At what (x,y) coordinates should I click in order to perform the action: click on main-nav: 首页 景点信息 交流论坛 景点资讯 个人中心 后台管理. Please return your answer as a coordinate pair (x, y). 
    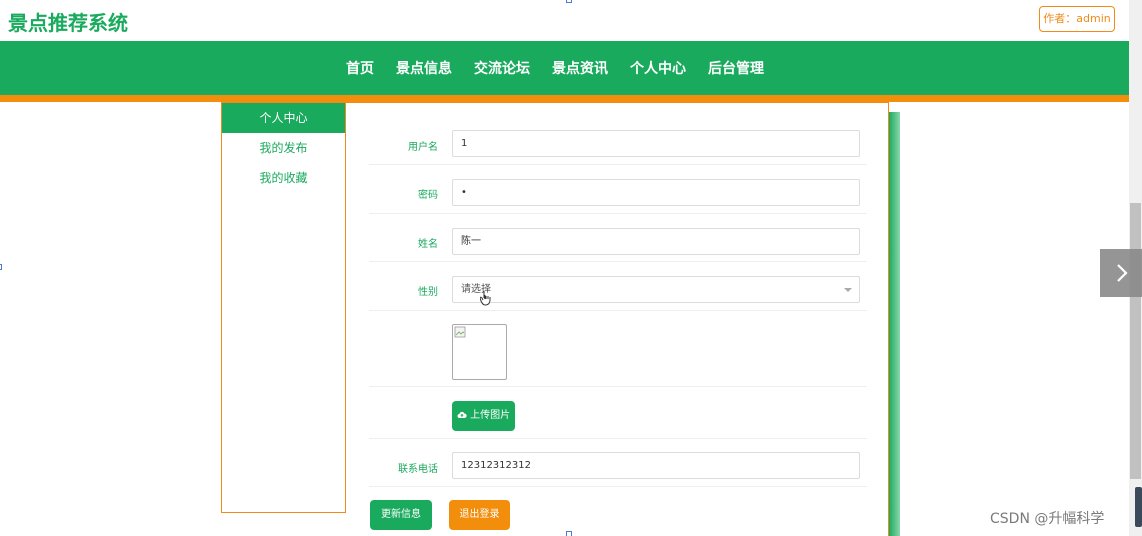
    Looking at the image, I should click on (564, 68).